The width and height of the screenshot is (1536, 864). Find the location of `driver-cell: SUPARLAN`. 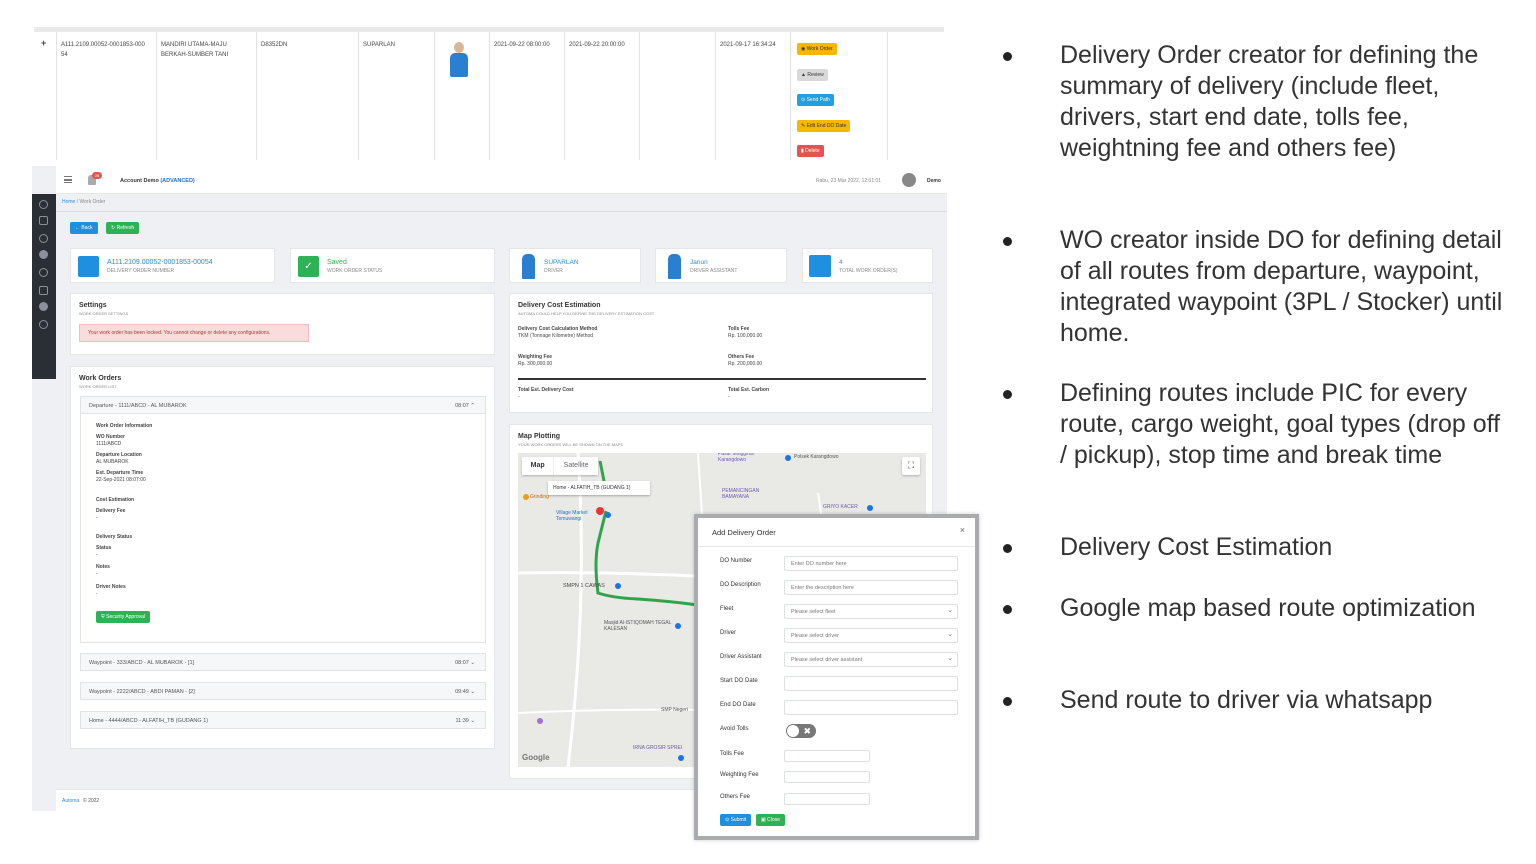

driver-cell: SUPARLAN is located at coordinates (379, 45).